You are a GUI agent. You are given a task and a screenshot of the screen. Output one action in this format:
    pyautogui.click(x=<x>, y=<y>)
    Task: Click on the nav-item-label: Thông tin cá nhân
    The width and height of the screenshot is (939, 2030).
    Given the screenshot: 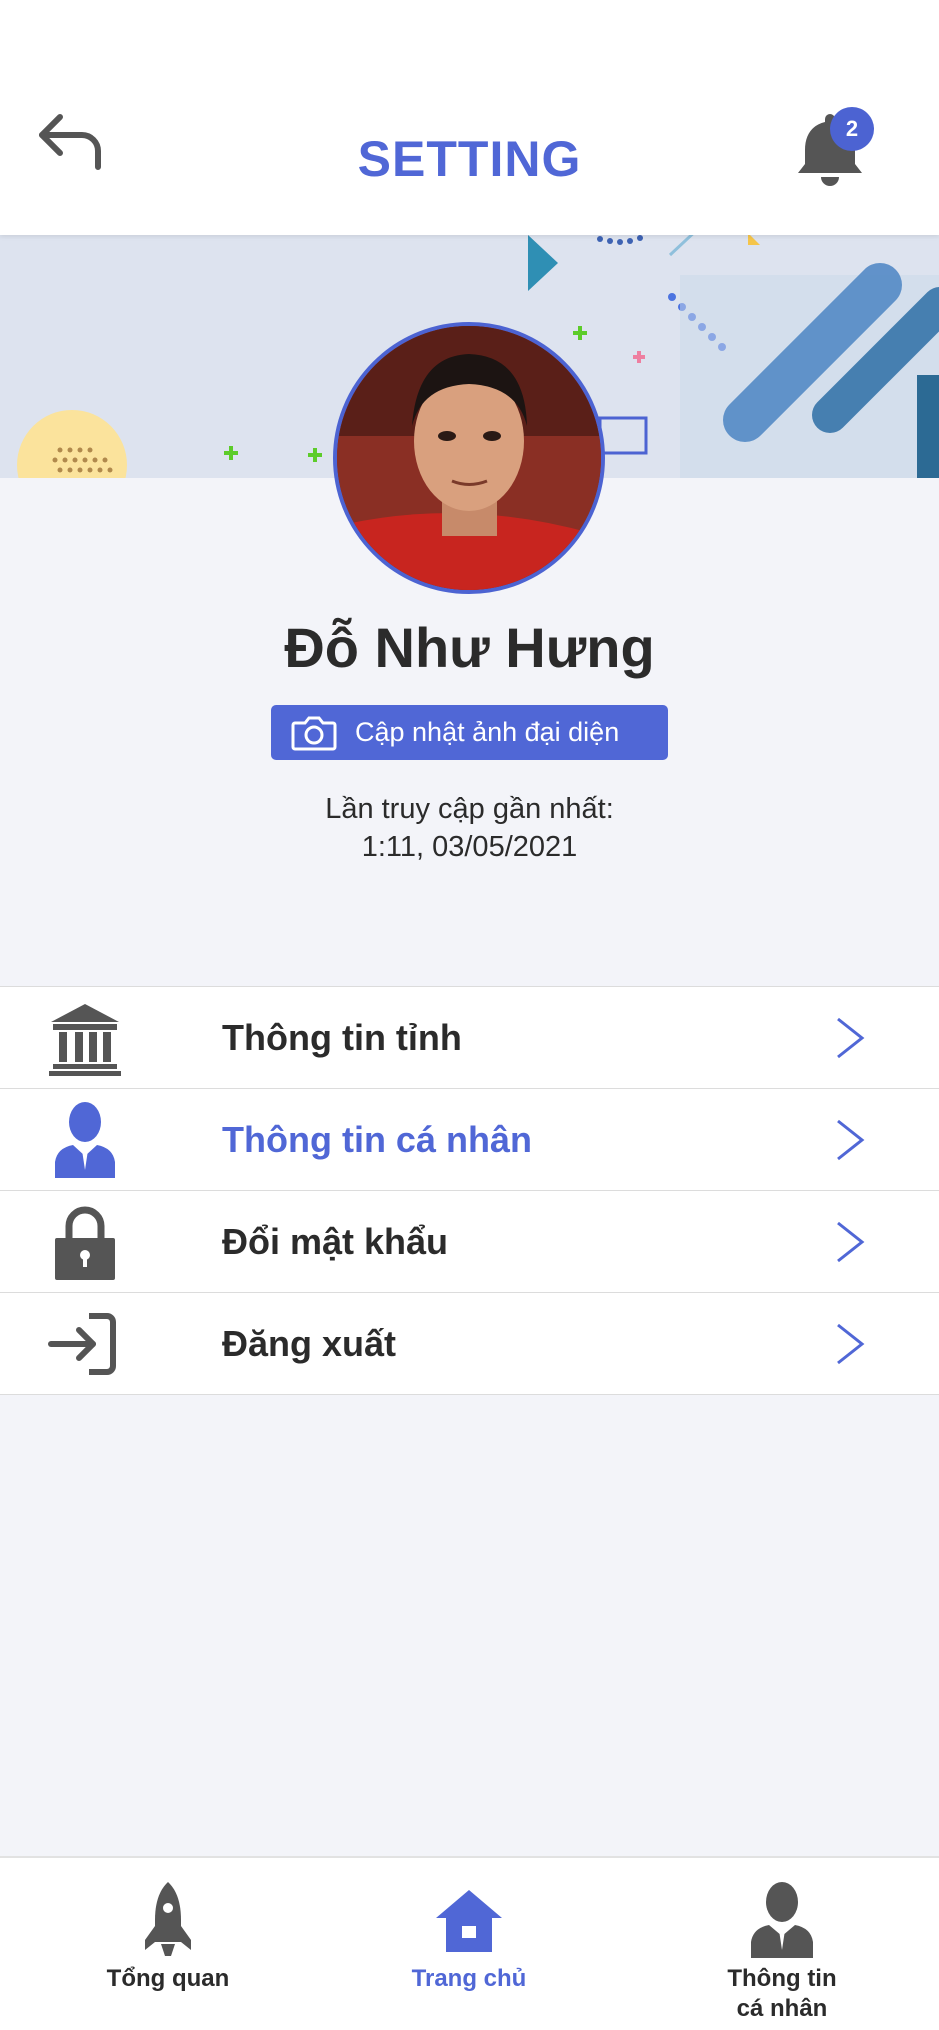 What is the action you would take?
    pyautogui.click(x=782, y=1994)
    